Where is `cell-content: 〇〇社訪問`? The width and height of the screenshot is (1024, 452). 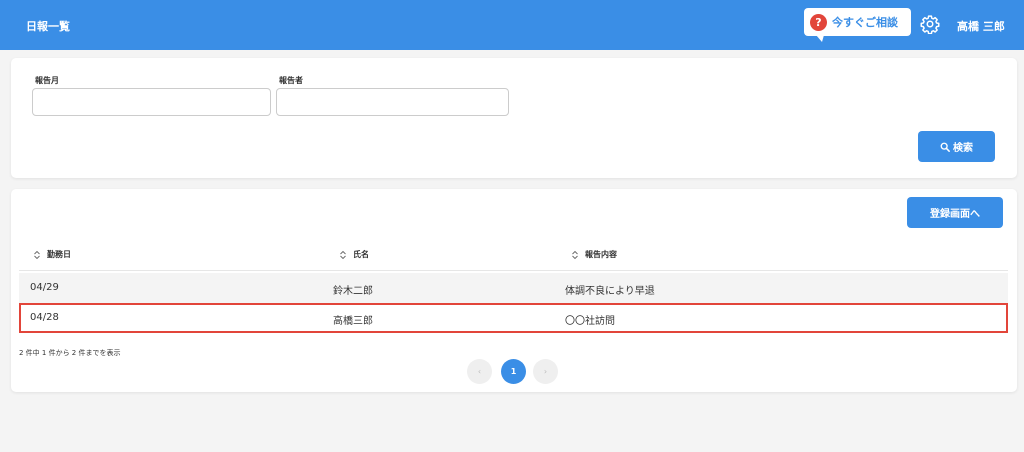 cell-content: 〇〇社訪問 is located at coordinates (590, 321).